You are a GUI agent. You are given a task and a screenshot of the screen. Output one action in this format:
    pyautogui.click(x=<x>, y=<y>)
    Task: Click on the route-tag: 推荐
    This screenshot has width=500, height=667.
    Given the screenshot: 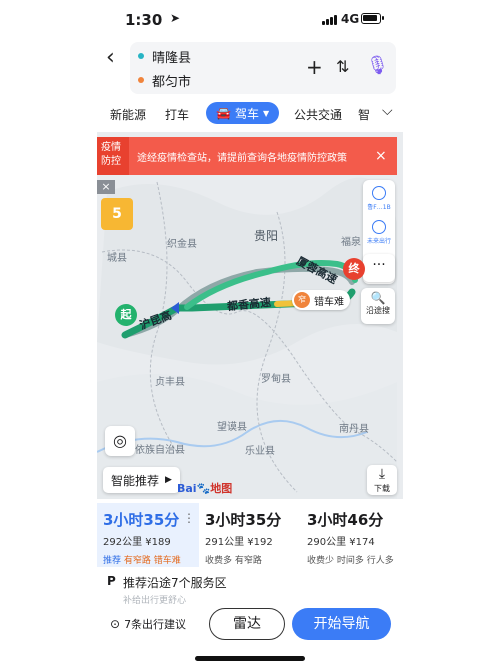 What is the action you would take?
    pyautogui.click(x=112, y=561)
    